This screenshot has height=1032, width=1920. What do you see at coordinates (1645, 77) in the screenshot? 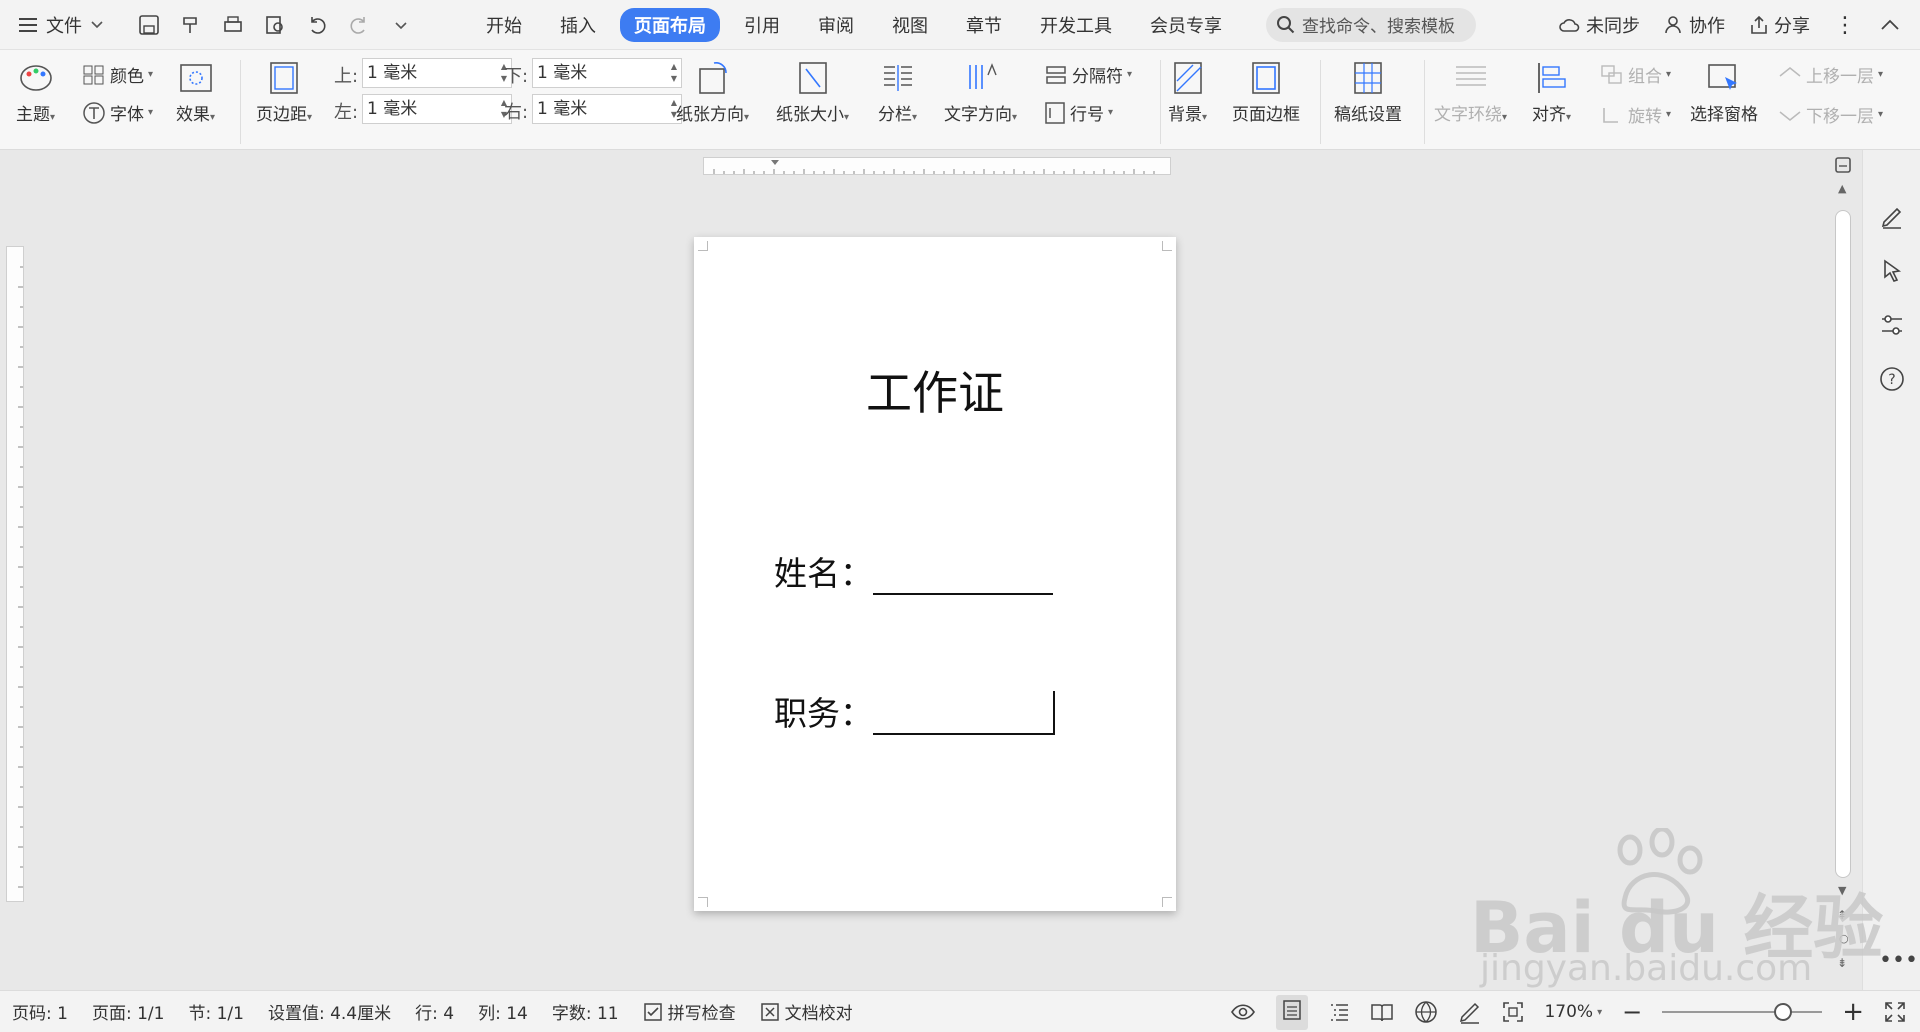
I see `group-label: 组合` at bounding box center [1645, 77].